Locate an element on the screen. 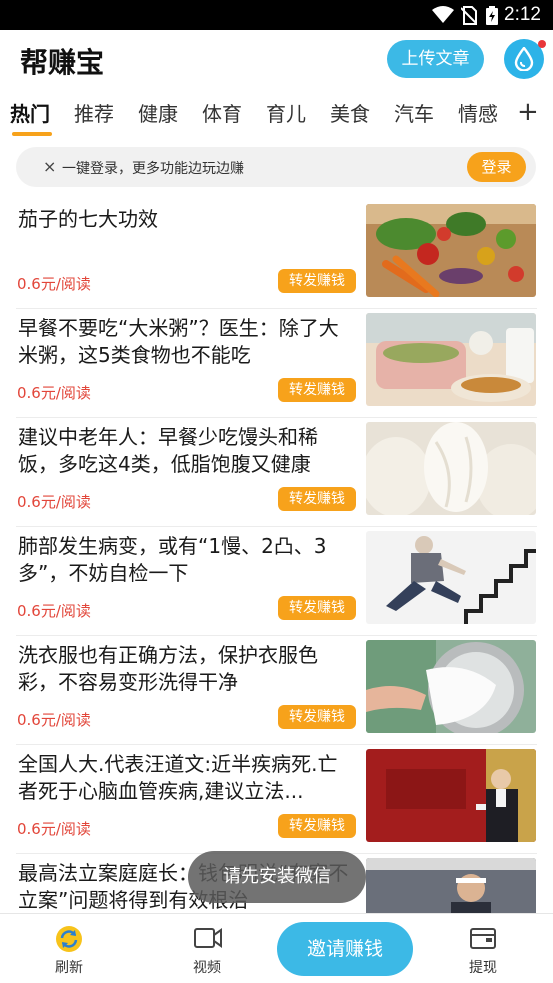  app-header: 帮赚宝 上传文章 is located at coordinates (276, 60).